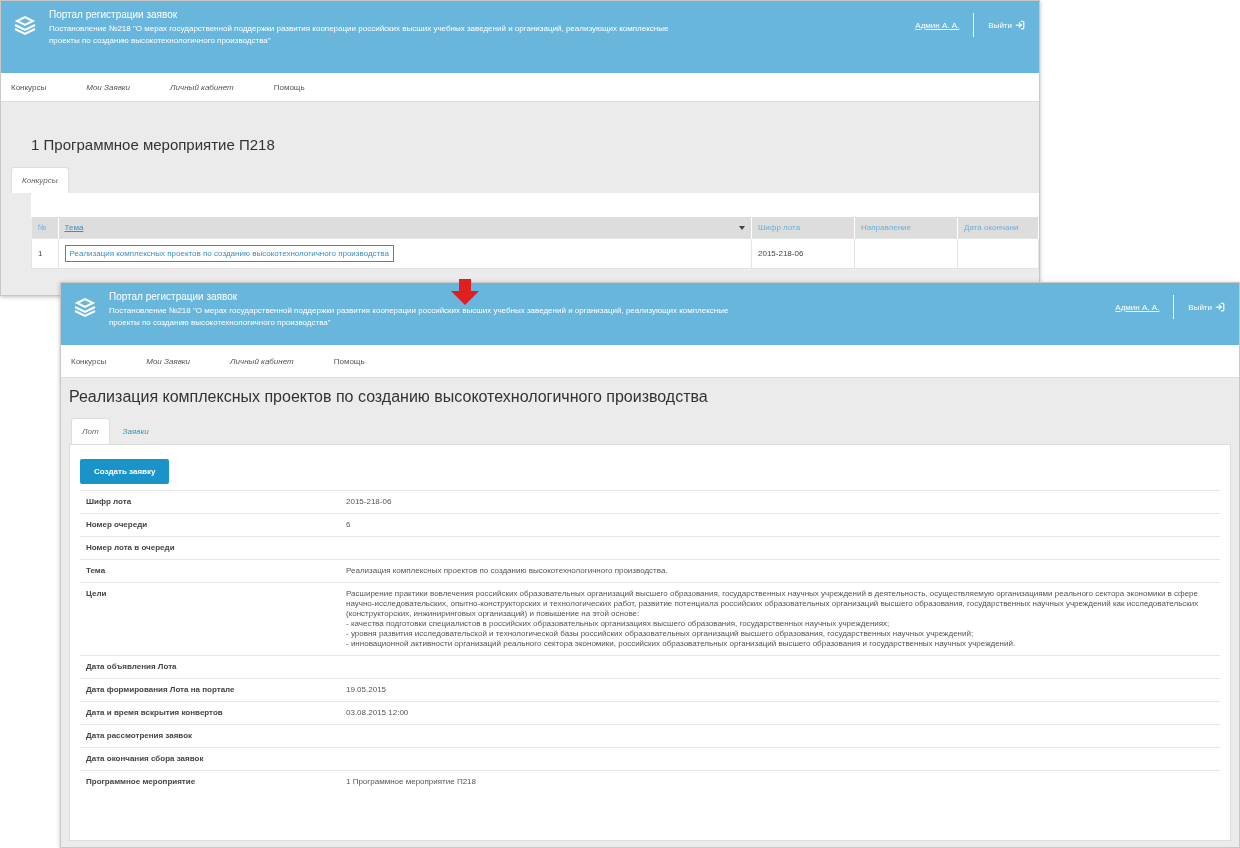  What do you see at coordinates (349, 525) in the screenshot?
I see `field-value: 6` at bounding box center [349, 525].